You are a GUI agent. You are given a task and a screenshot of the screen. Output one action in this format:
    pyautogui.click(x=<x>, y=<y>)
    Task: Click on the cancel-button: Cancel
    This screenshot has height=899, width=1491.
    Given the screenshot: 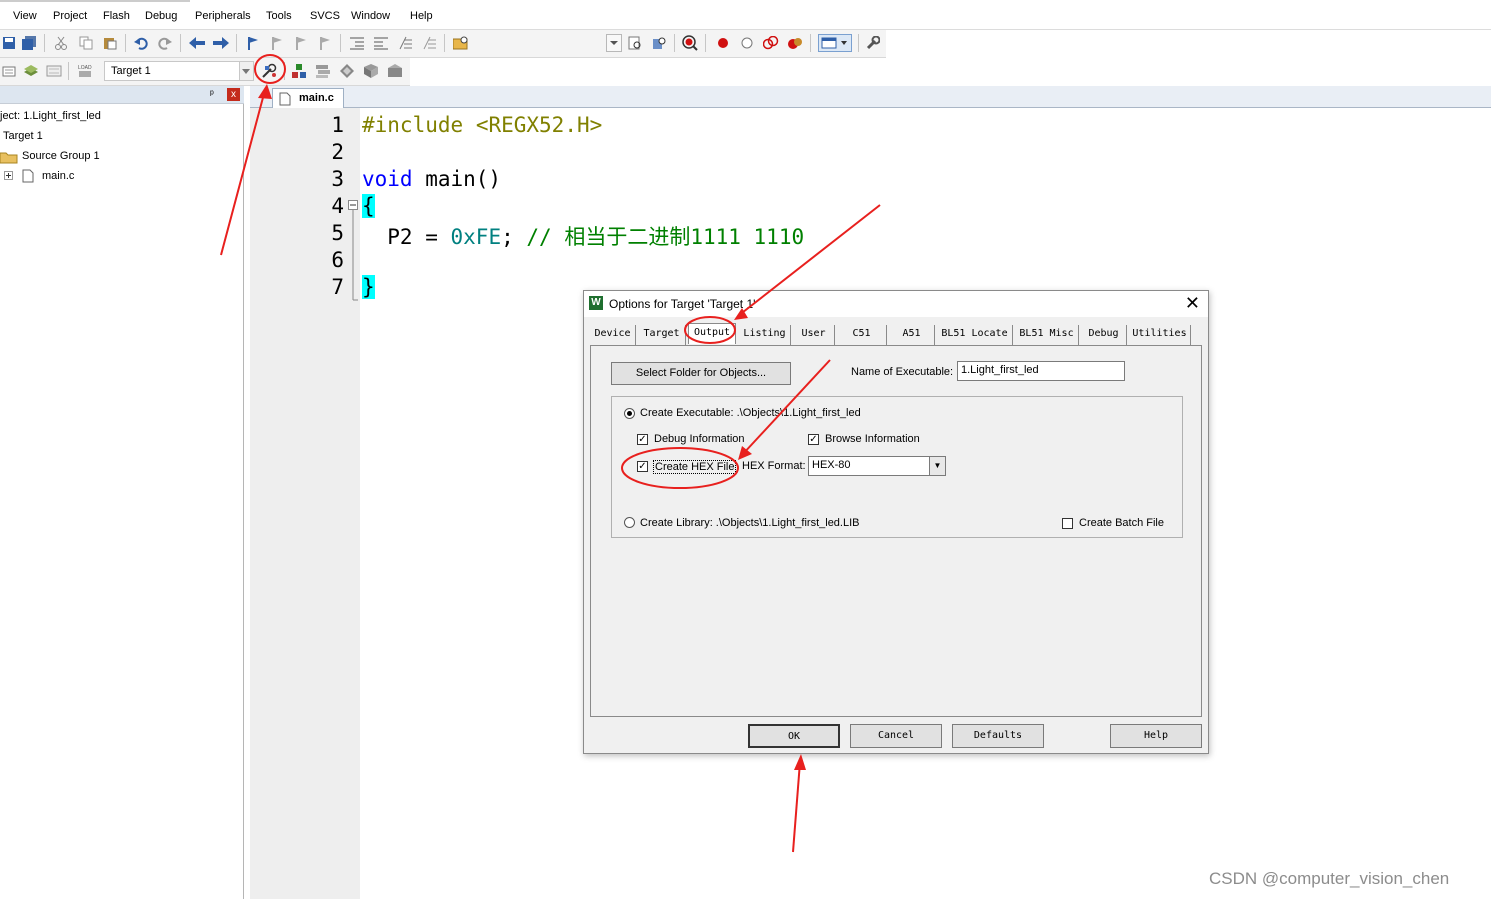 What is the action you would take?
    pyautogui.click(x=896, y=736)
    